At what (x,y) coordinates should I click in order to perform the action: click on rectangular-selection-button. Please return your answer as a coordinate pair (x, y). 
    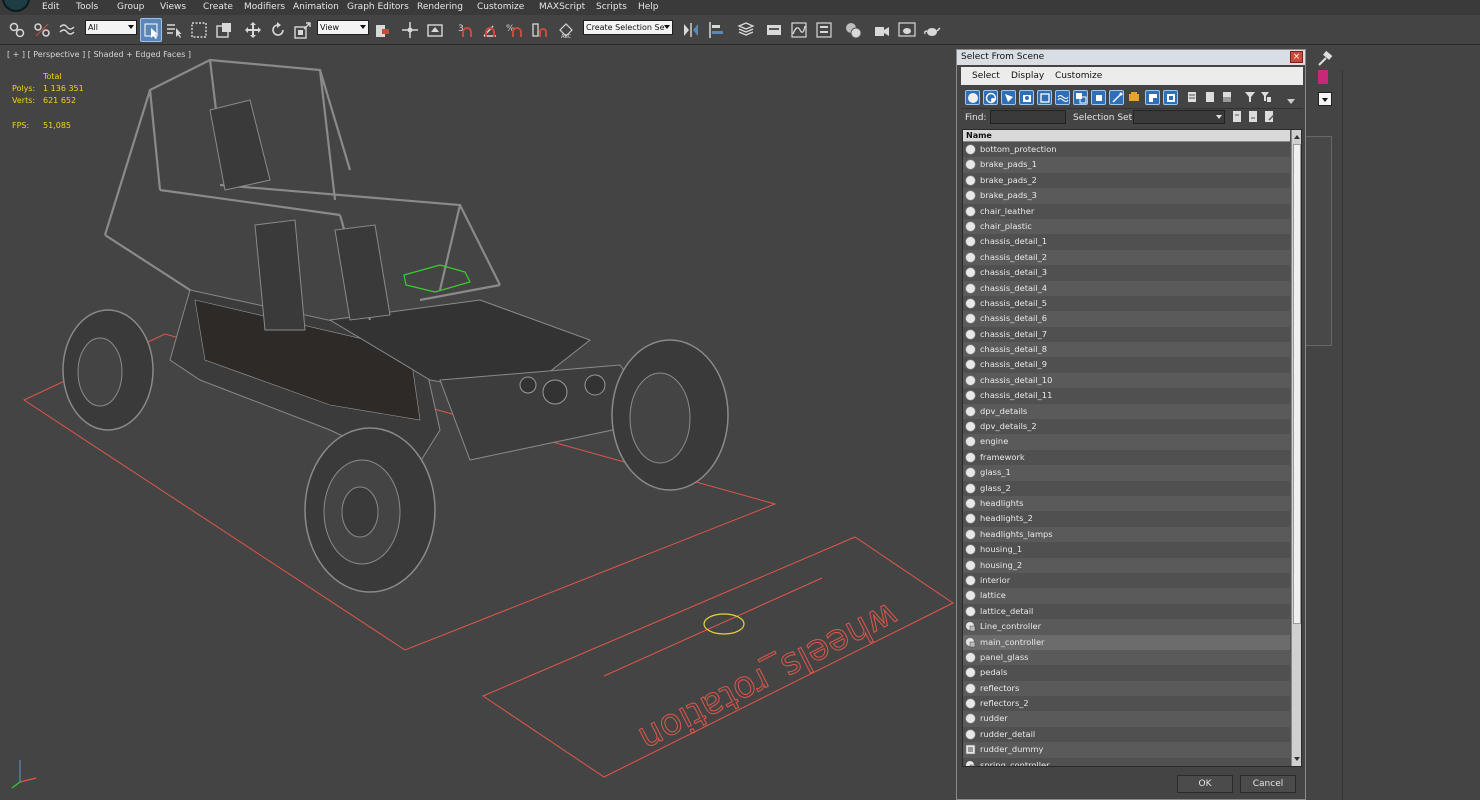
    Looking at the image, I should click on (199, 30).